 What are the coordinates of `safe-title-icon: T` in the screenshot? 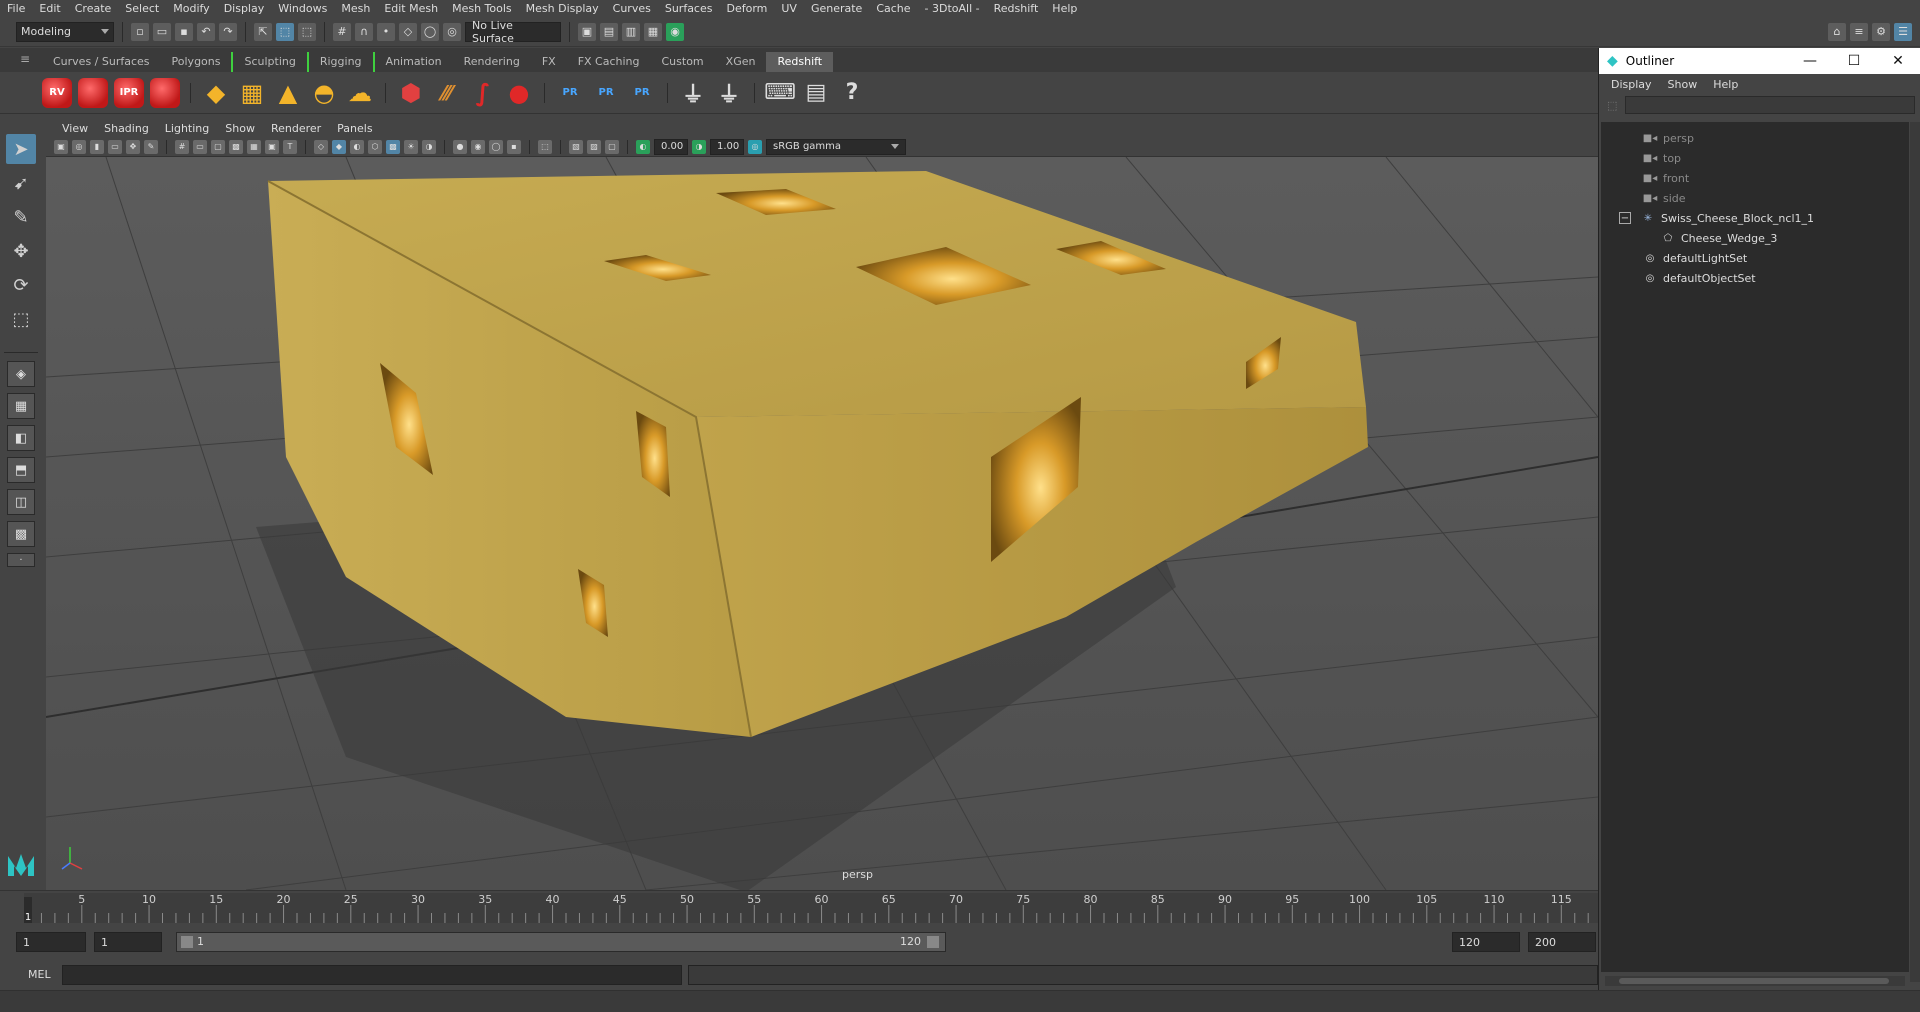 It's located at (290, 146).